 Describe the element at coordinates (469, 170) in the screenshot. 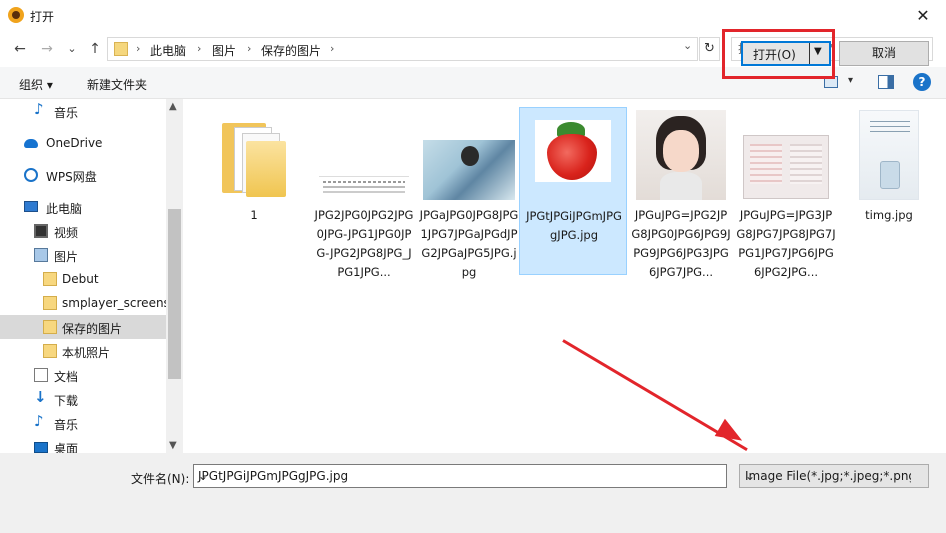

I see `photo-thumbnail` at that location.